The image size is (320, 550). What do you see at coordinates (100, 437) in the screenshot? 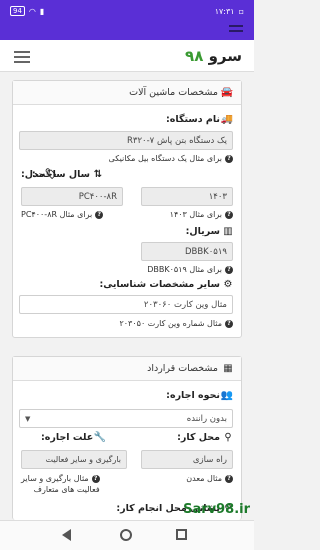
I see `wrench-icon: 🔧` at bounding box center [100, 437].